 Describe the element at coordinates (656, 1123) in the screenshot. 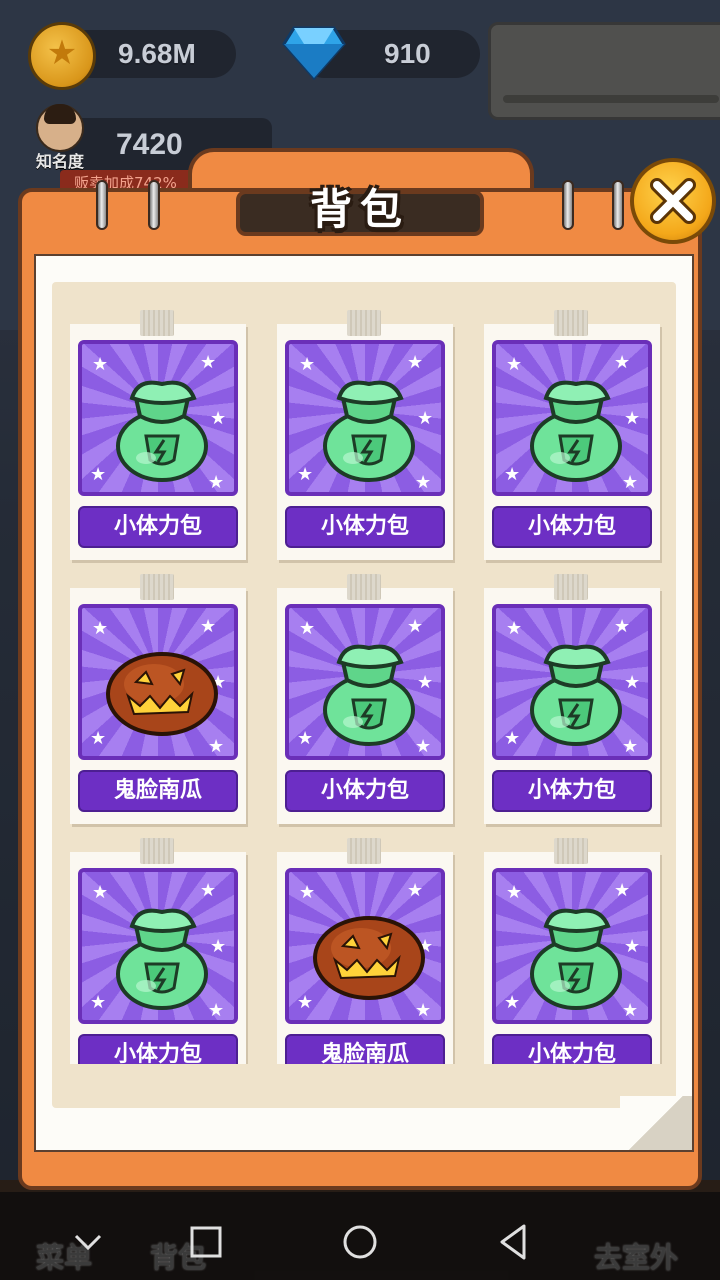

I see `page-curl-decor` at that location.